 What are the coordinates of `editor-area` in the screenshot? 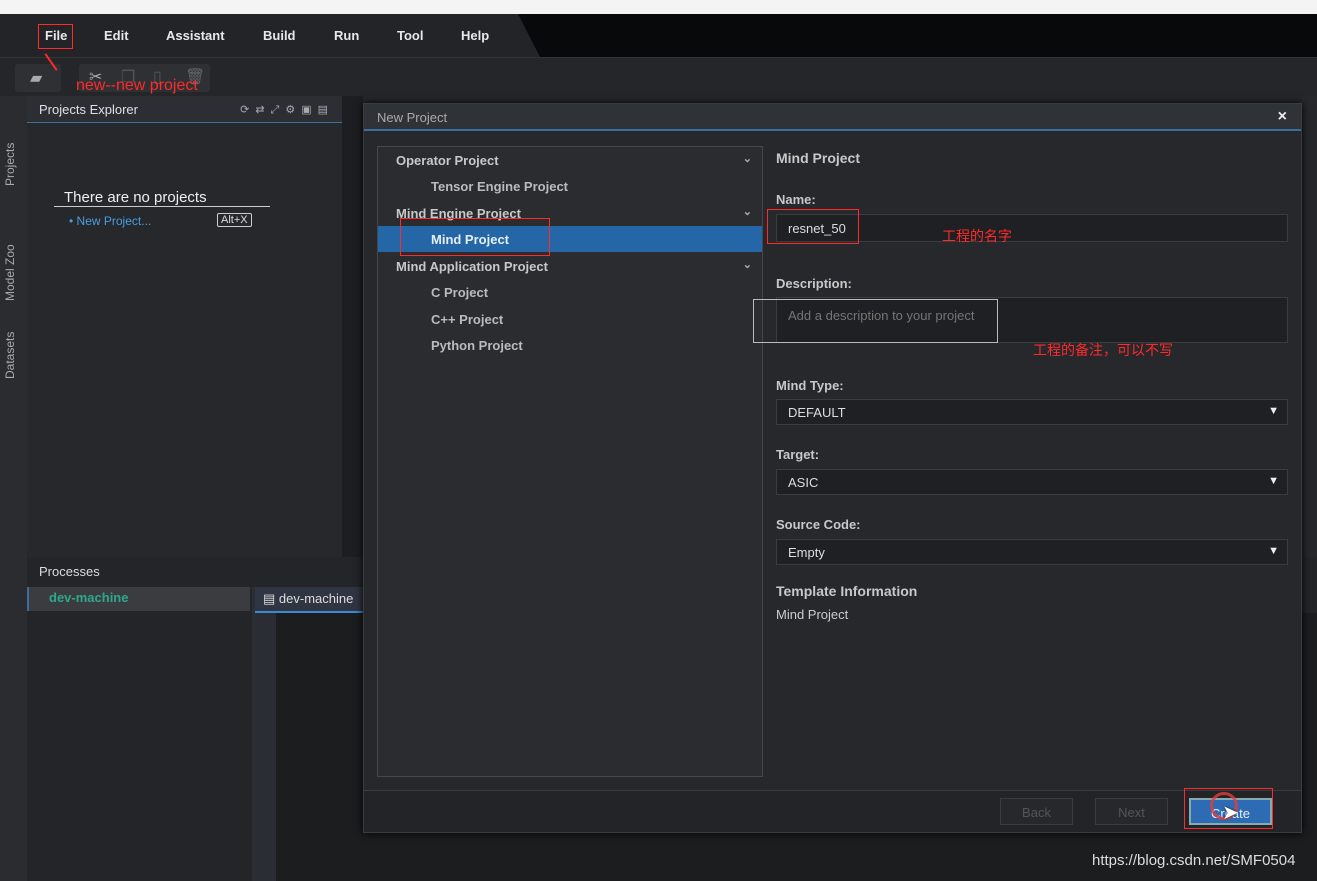 It's located at (352, 326).